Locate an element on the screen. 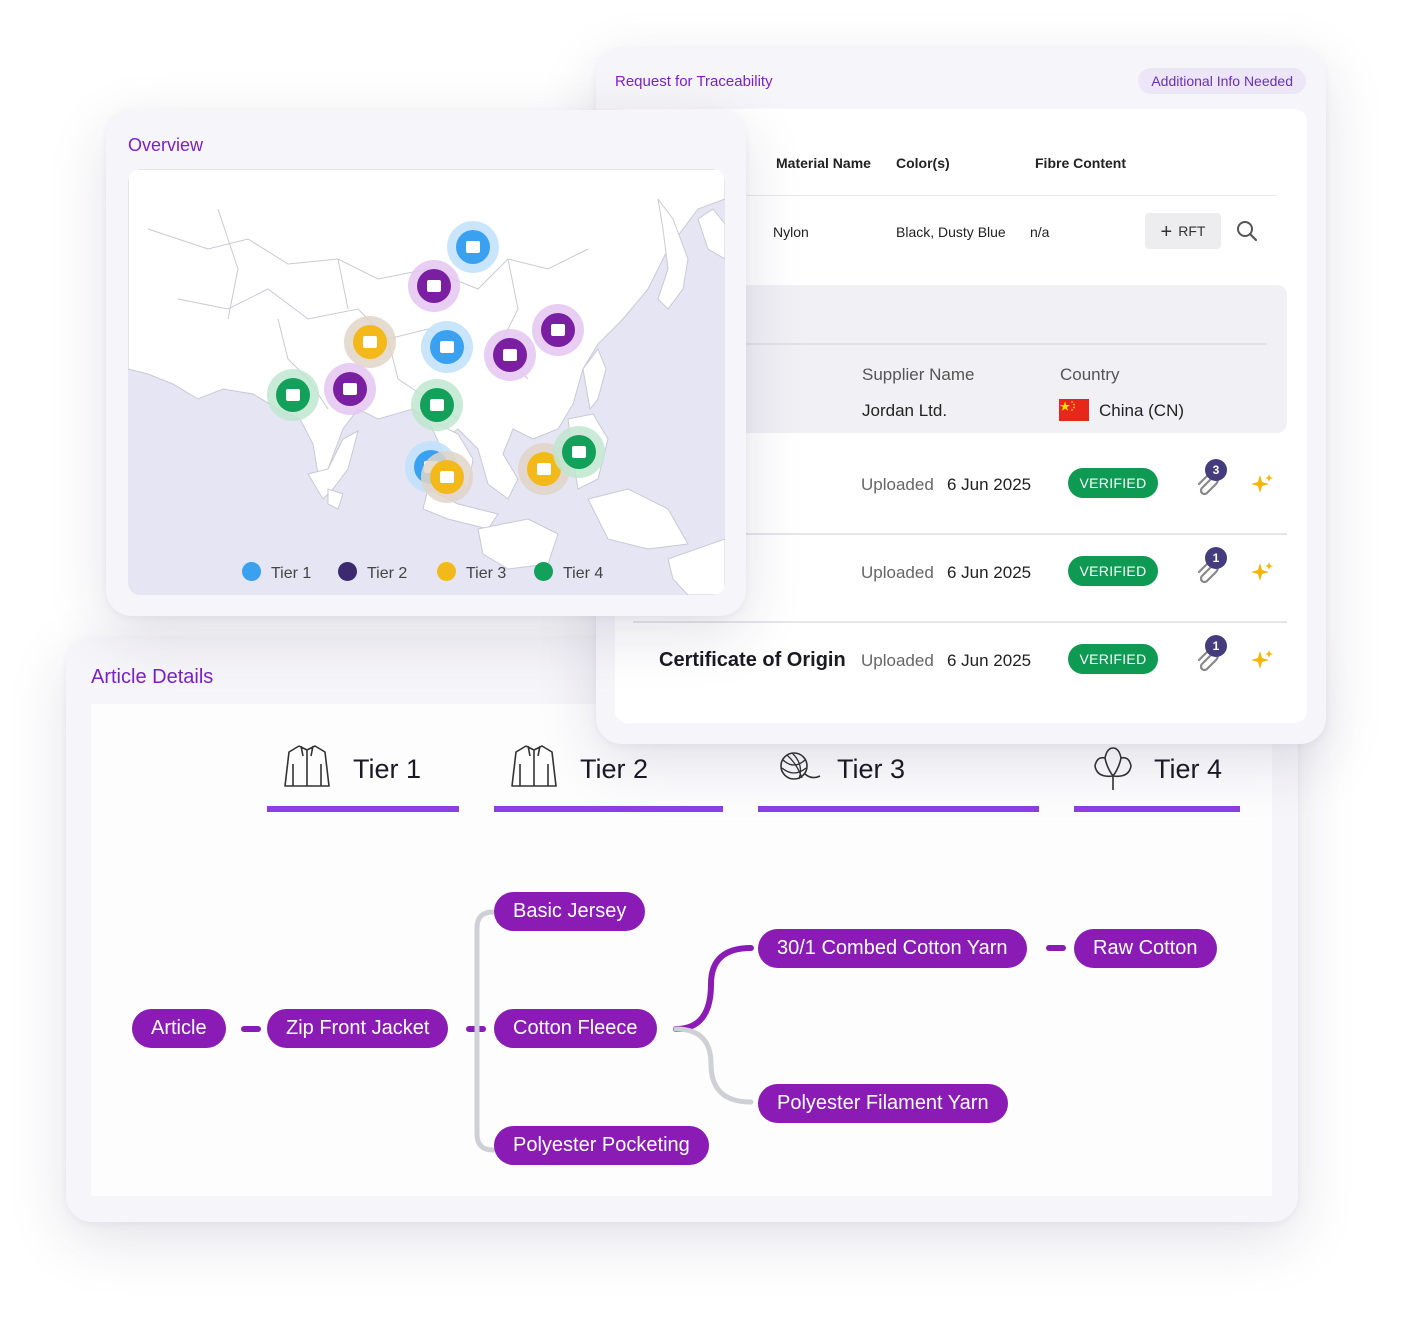 Image resolution: width=1406 pixels, height=1318 pixels. legend-label: Tier 3 is located at coordinates (486, 573).